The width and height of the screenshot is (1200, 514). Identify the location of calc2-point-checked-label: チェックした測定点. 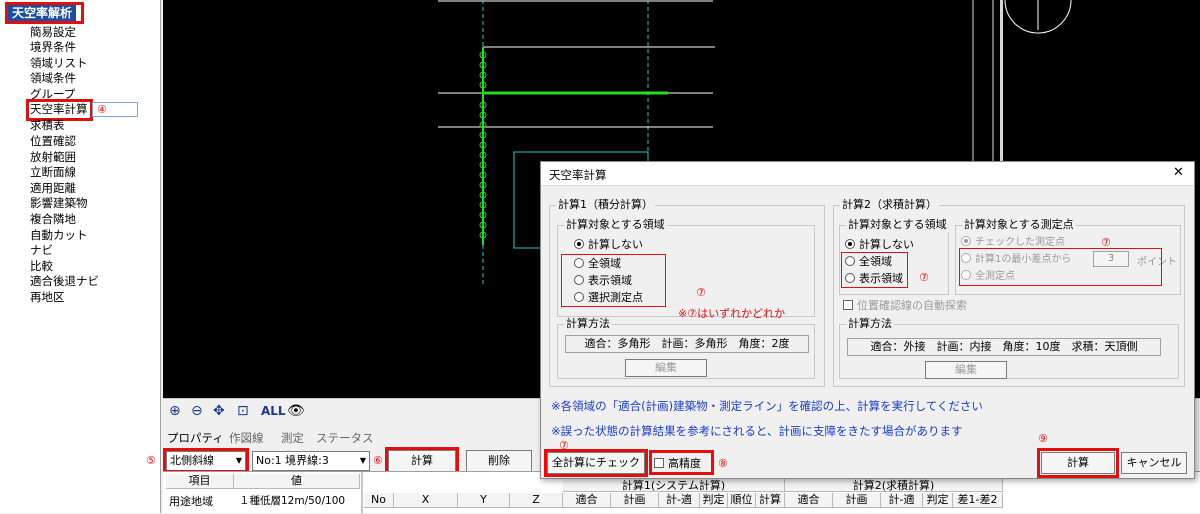
(1020, 242).